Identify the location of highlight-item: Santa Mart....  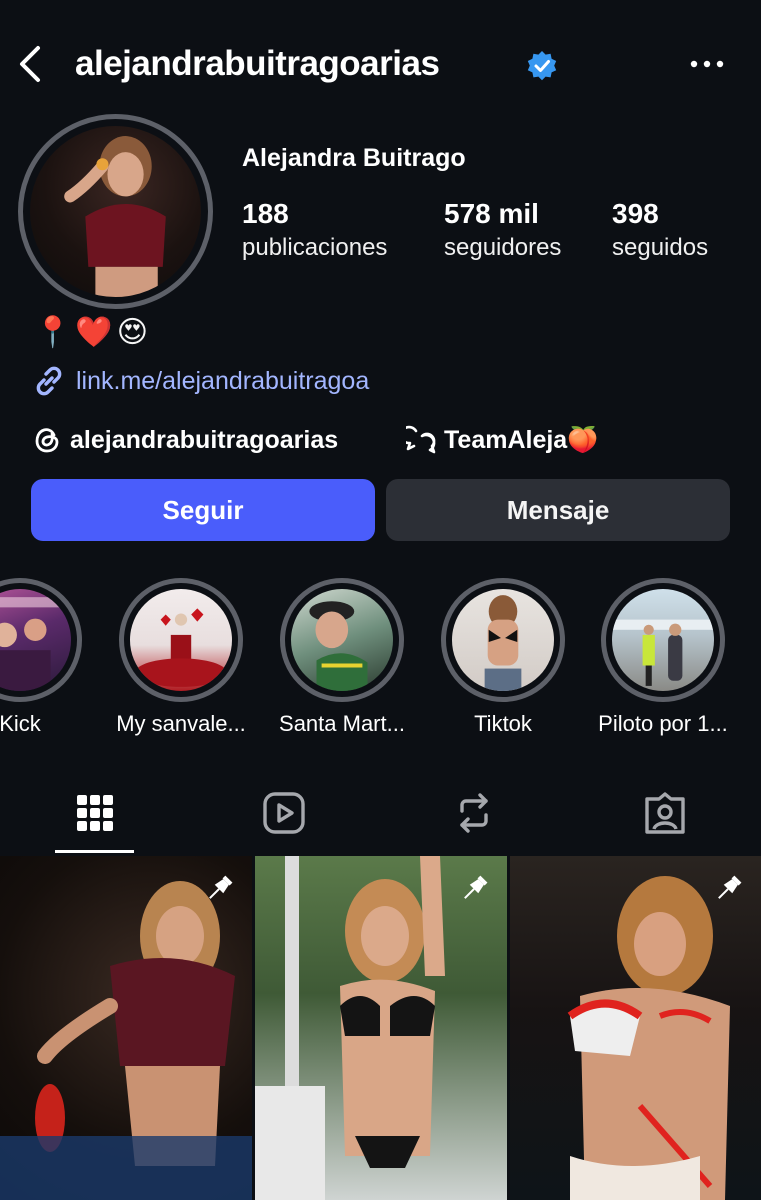
(342, 657).